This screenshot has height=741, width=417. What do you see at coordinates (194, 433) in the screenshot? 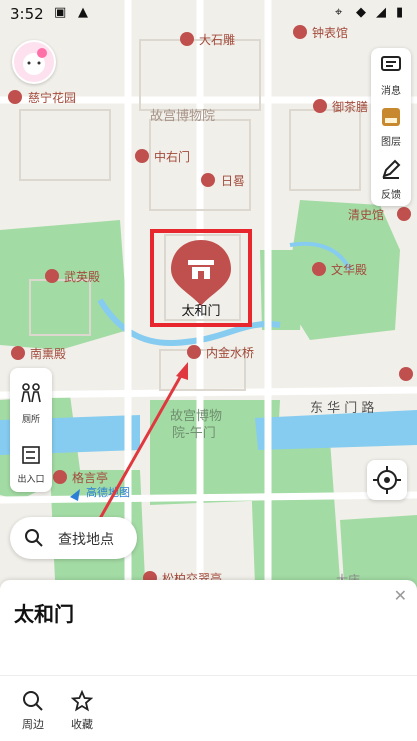
I see `label-meridian-2: 院-午门` at bounding box center [194, 433].